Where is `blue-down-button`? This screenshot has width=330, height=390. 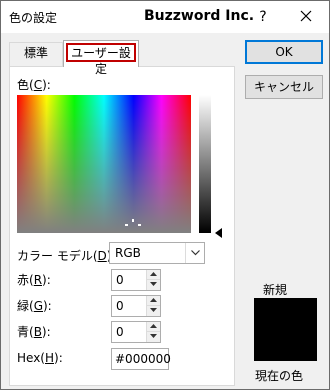 blue-down-button is located at coordinates (153, 337).